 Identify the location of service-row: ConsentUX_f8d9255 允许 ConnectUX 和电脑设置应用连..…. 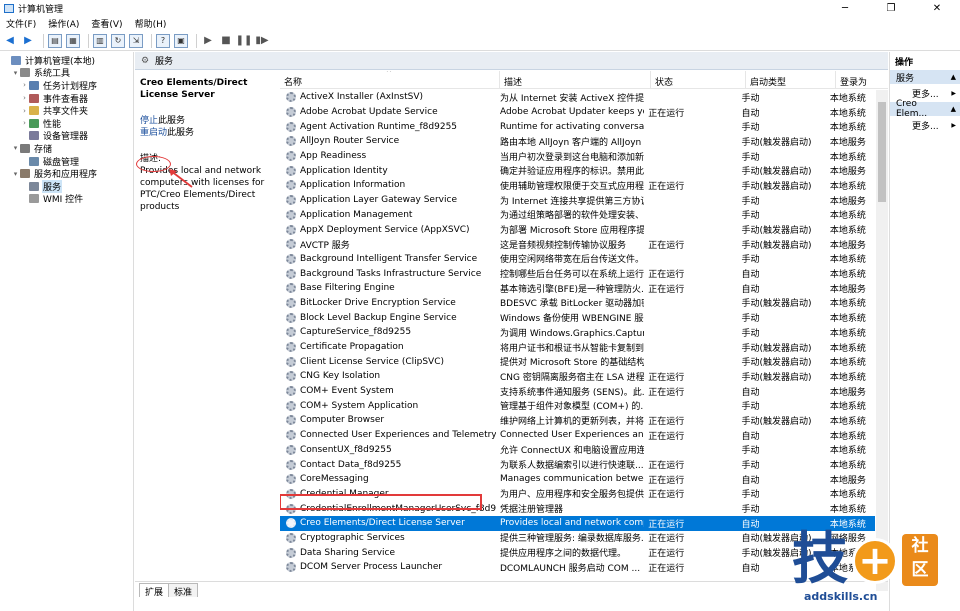
(577, 450).